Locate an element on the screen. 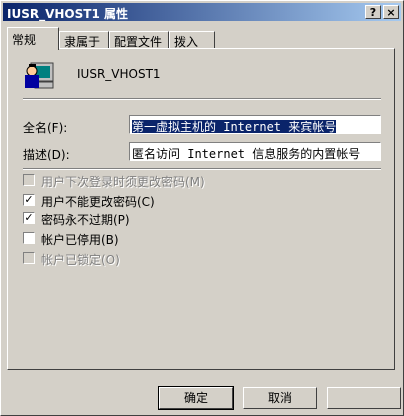 The width and height of the screenshot is (404, 416). tab-dial-in-label: 拨入 is located at coordinates (186, 42).